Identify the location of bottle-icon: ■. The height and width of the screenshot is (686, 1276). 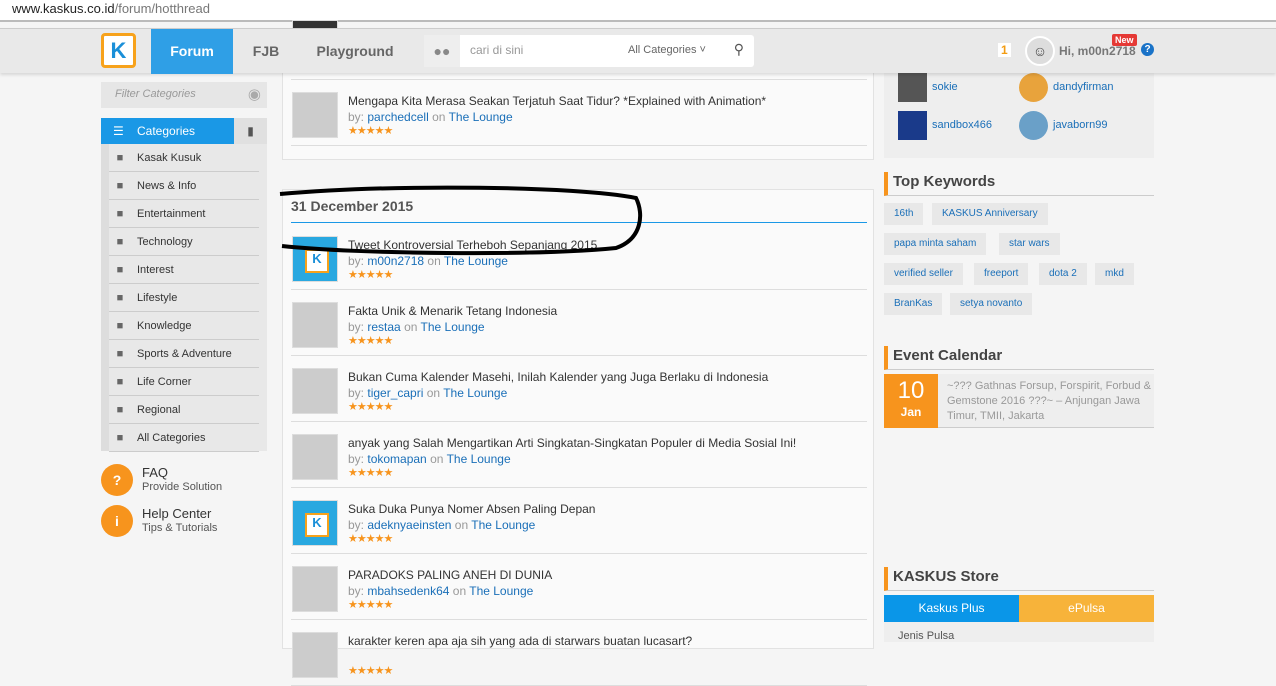
(120, 298).